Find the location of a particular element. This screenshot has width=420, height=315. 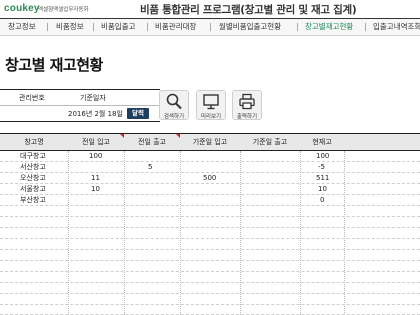

cell-stock: 0 is located at coordinates (322, 200).